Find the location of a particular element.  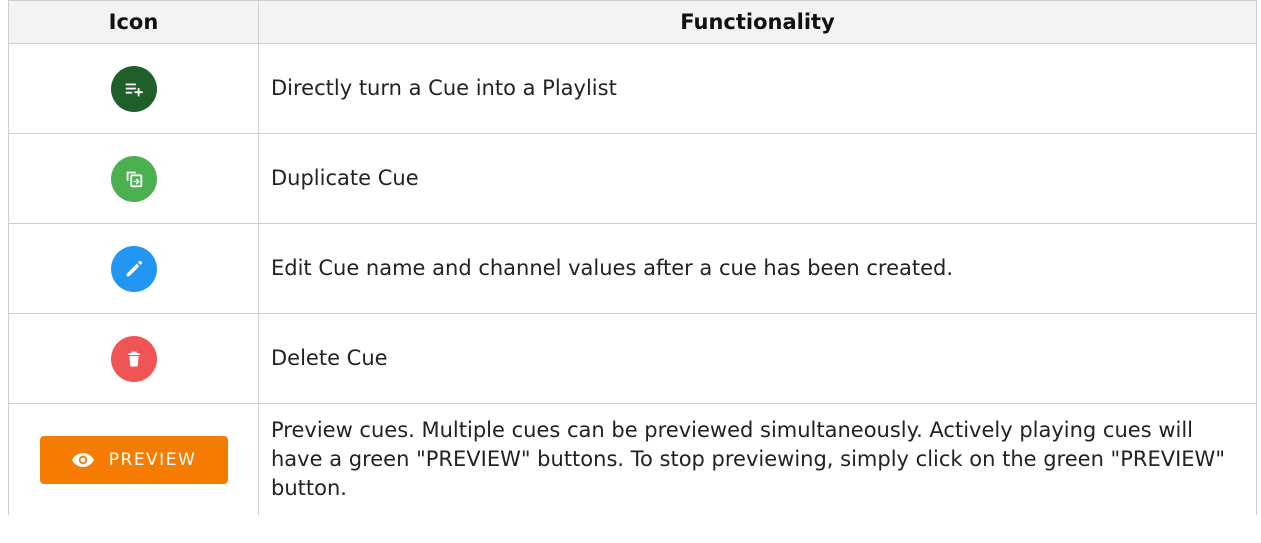

duplicate-button is located at coordinates (133, 178).